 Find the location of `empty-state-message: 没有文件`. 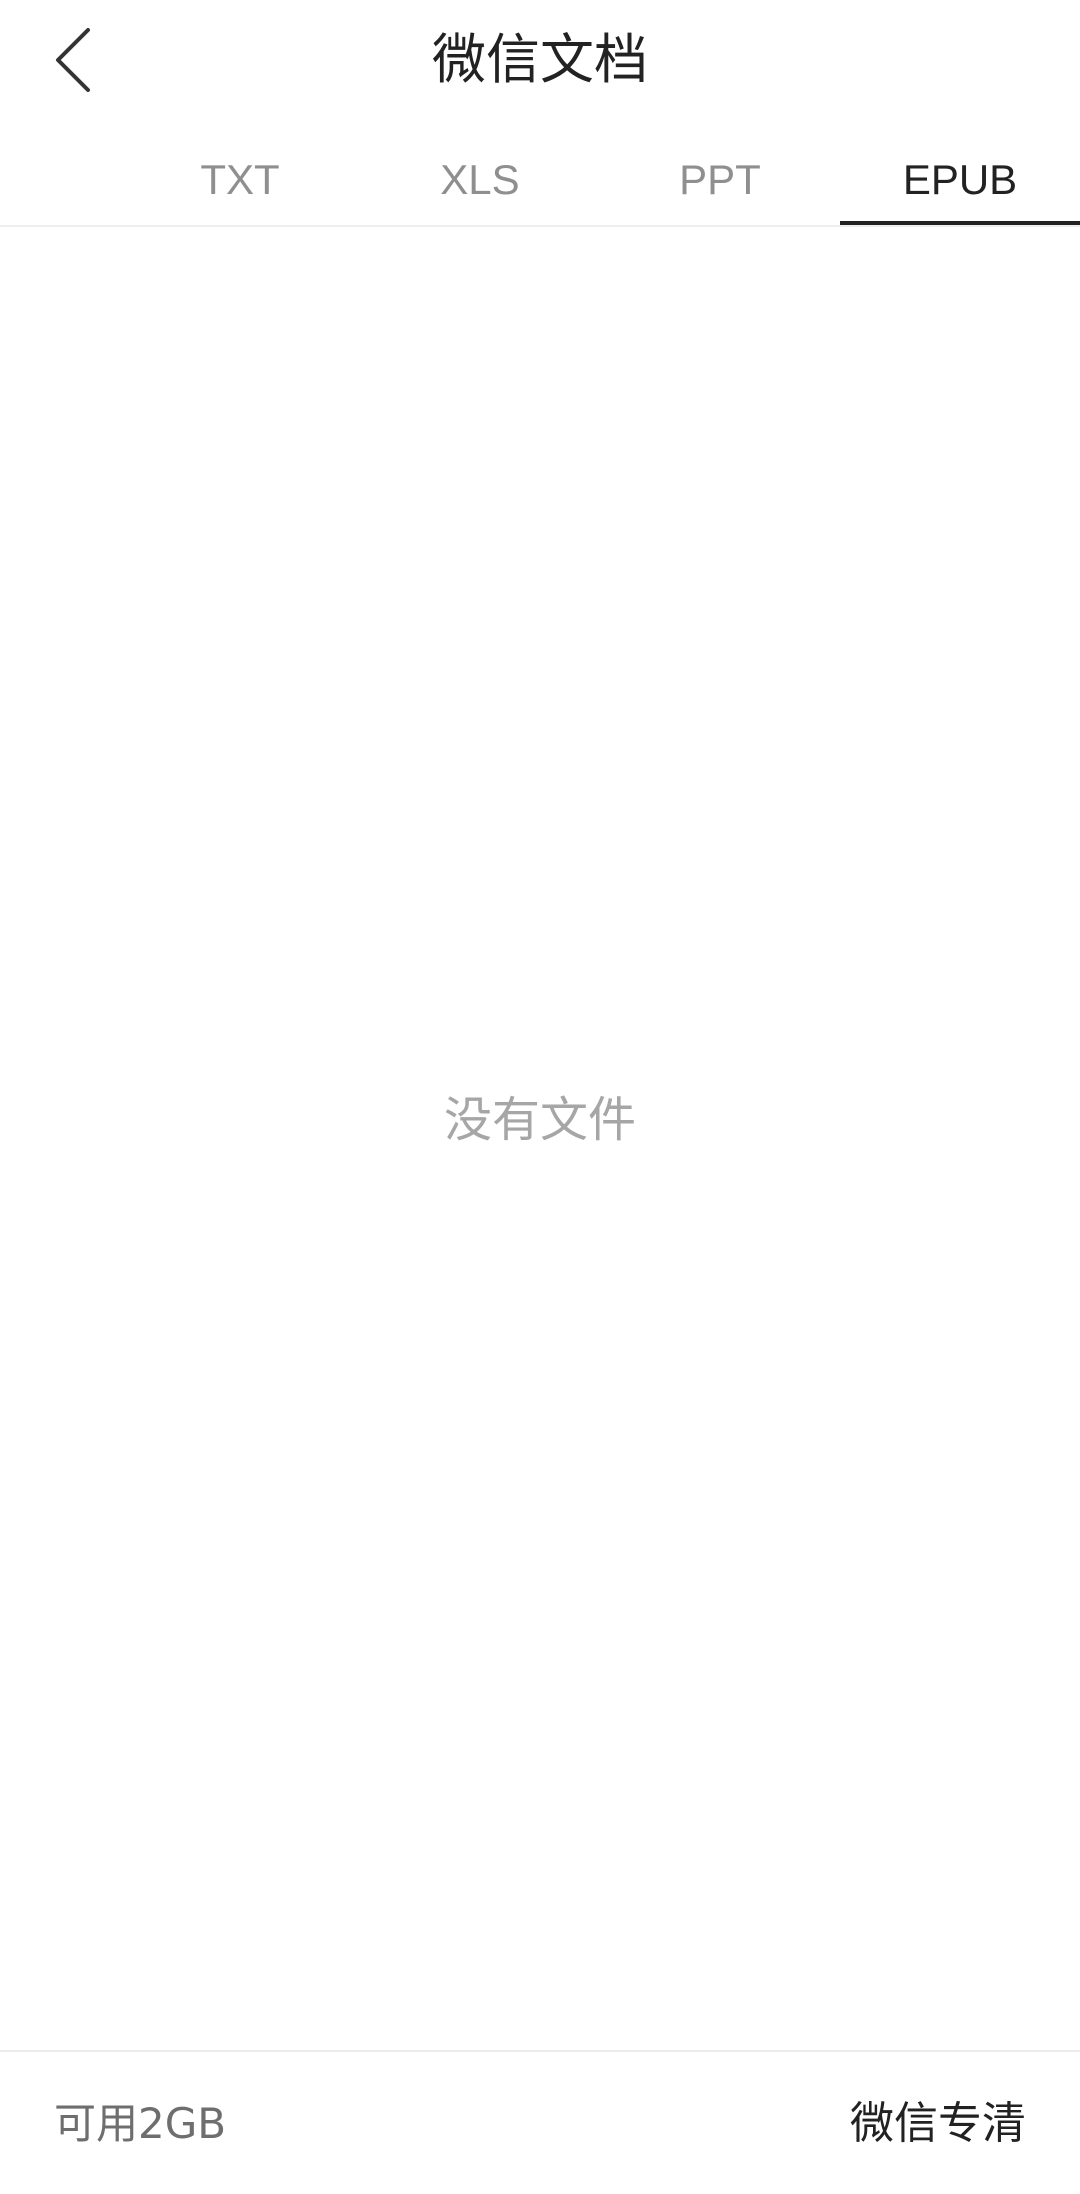

empty-state-message: 没有文件 is located at coordinates (539, 1120).